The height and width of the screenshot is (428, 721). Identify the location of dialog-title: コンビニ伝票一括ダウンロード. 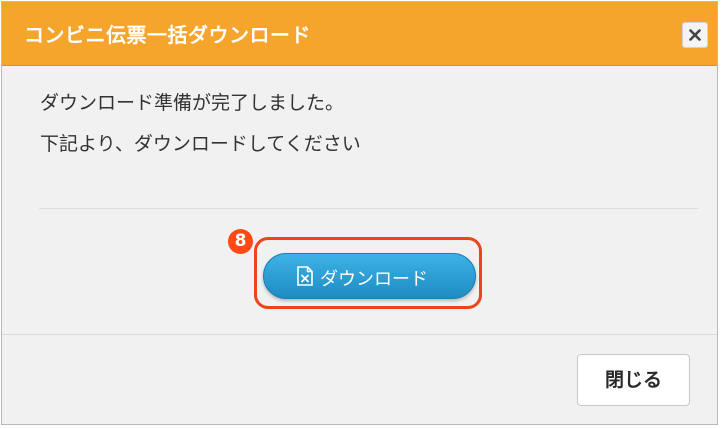
(167, 35).